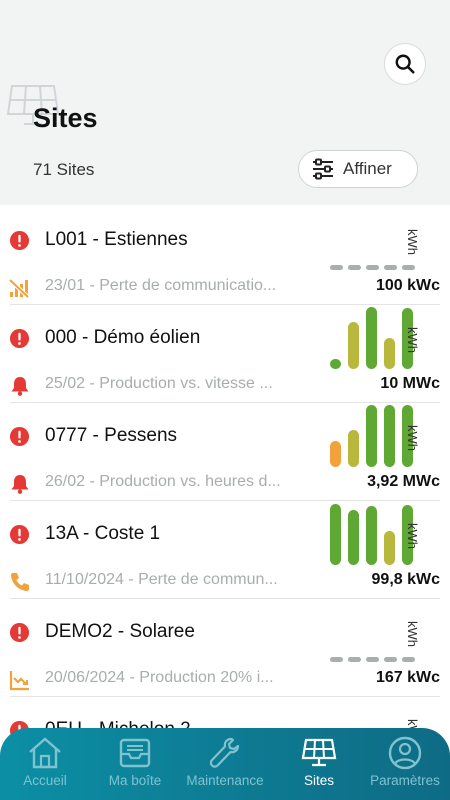  I want to click on search-icon, so click(405, 64).